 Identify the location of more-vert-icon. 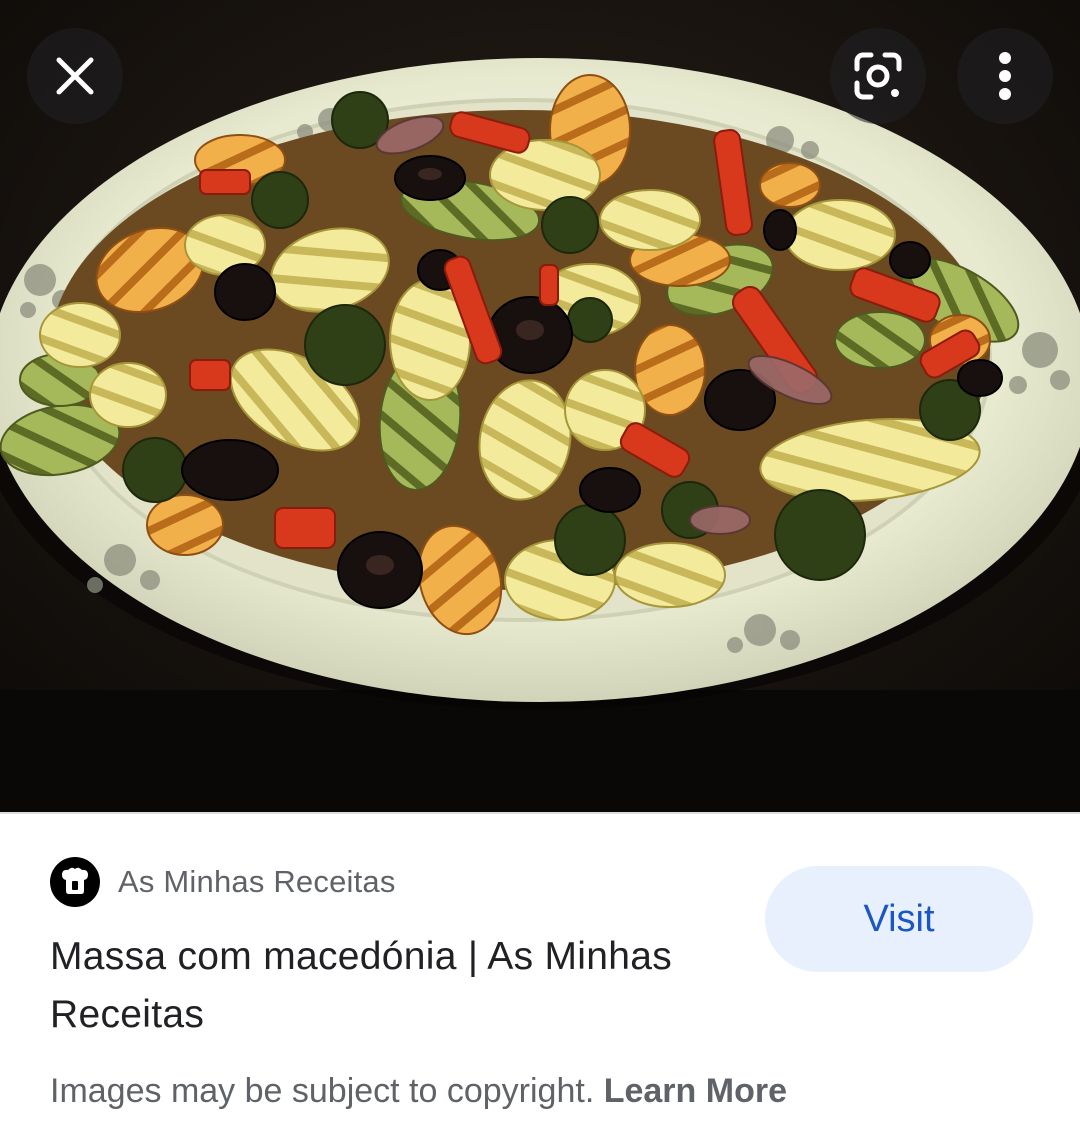
(1005, 76).